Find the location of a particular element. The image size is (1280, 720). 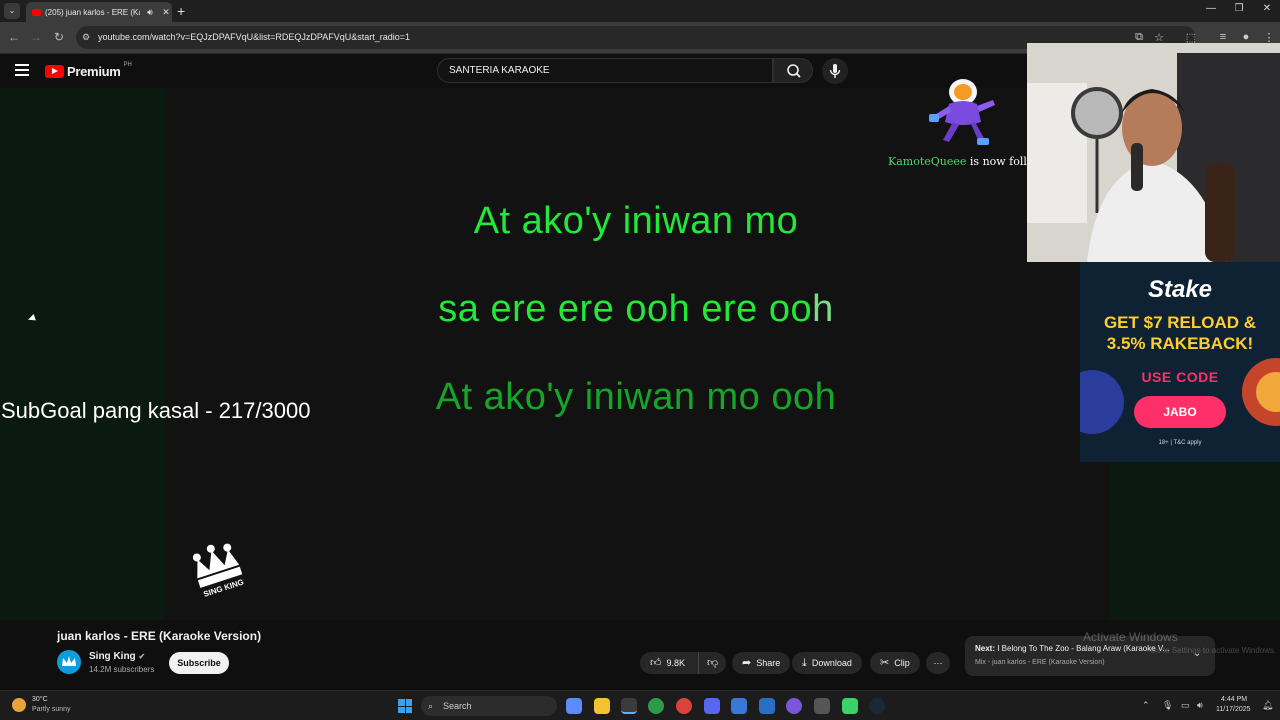

microphone-icon is located at coordinates (835, 71).